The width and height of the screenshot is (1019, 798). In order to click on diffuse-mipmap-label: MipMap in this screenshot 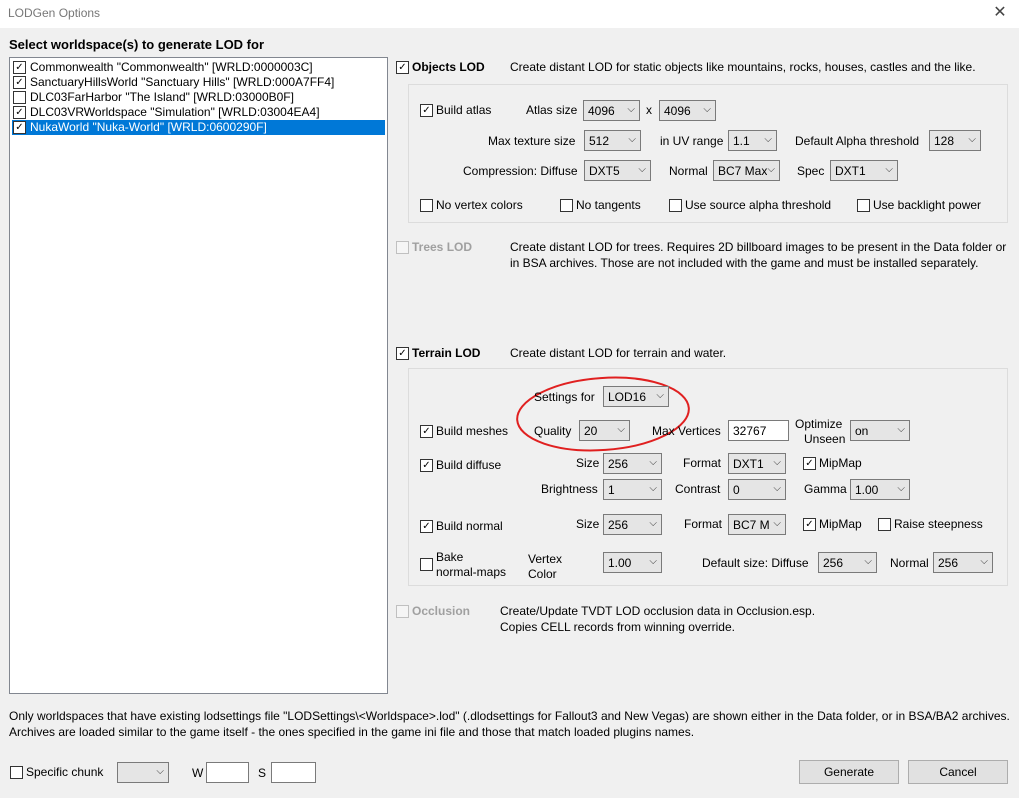, I will do `click(840, 463)`.